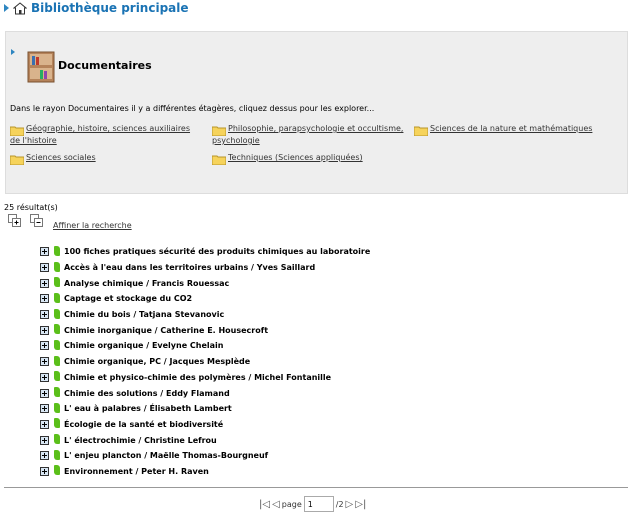 This screenshot has height=519, width=630. What do you see at coordinates (128, 298) in the screenshot?
I see `item-title: Captage et stockage du CO2` at bounding box center [128, 298].